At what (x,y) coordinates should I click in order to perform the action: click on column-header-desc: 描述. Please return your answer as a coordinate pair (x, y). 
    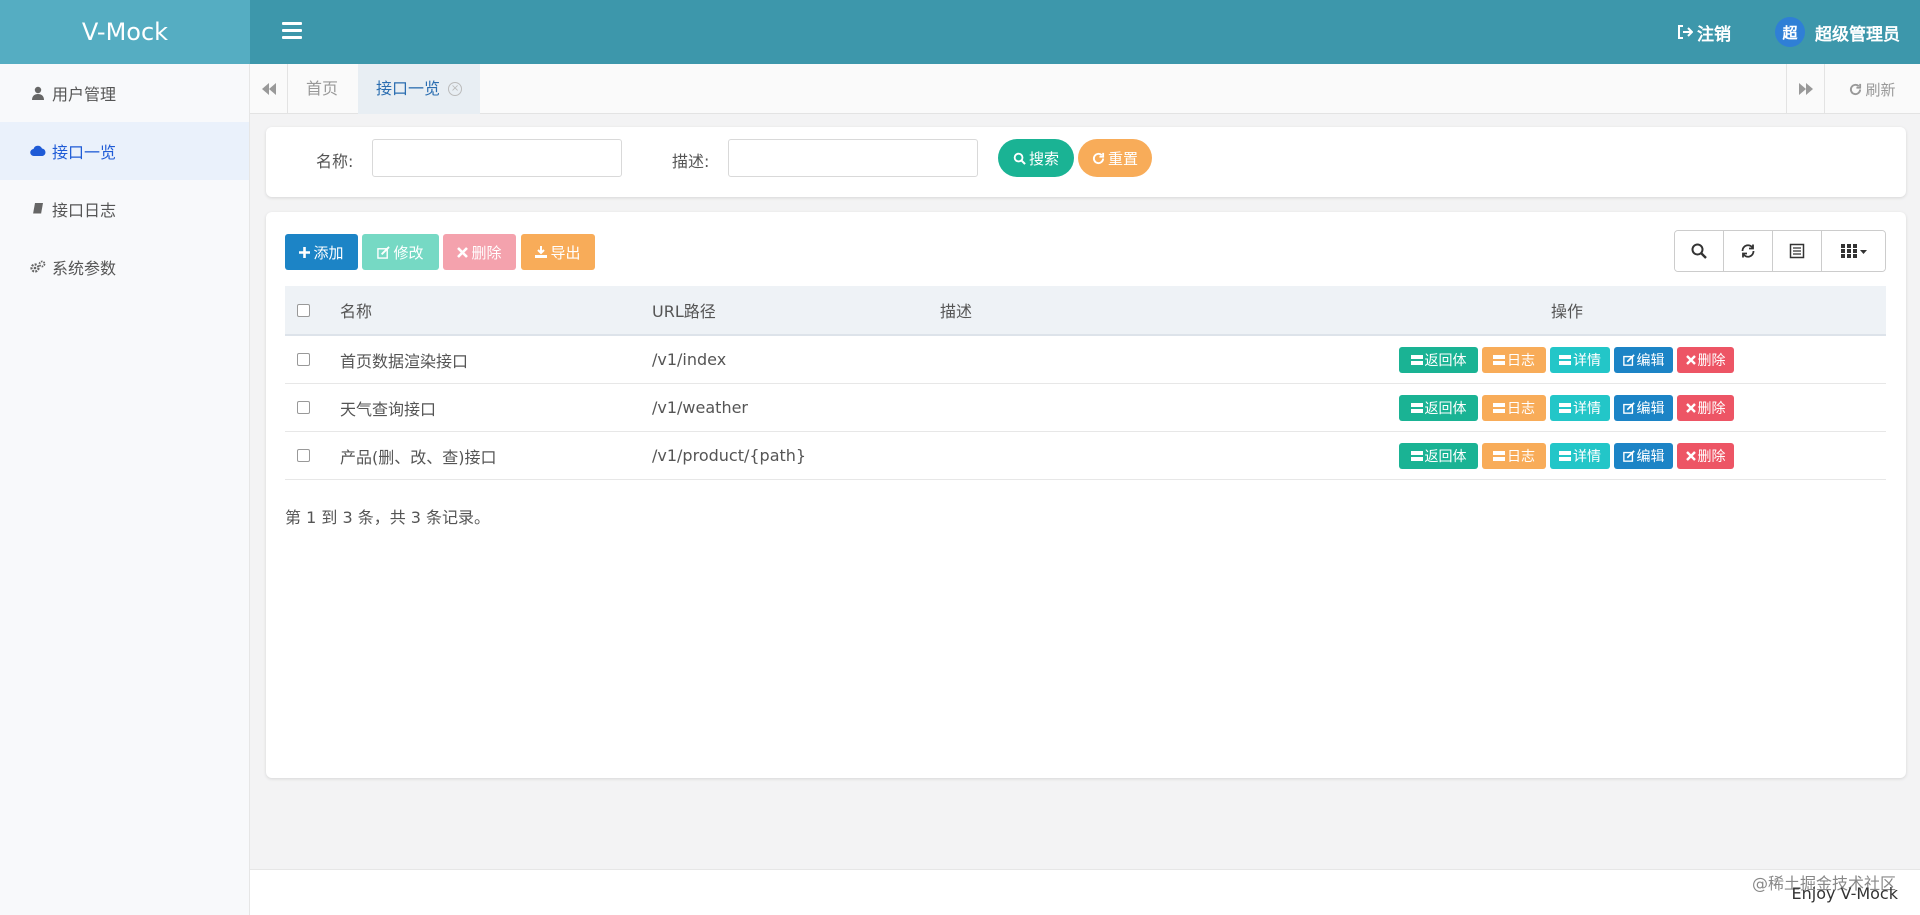
    Looking at the image, I should click on (956, 310).